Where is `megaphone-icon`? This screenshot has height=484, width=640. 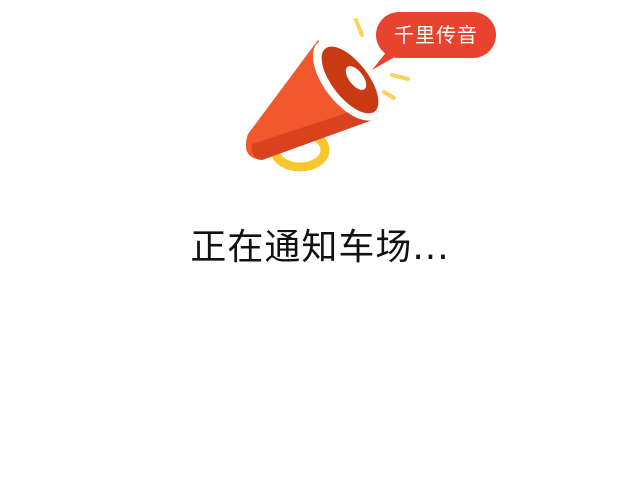 megaphone-icon is located at coordinates (327, 95).